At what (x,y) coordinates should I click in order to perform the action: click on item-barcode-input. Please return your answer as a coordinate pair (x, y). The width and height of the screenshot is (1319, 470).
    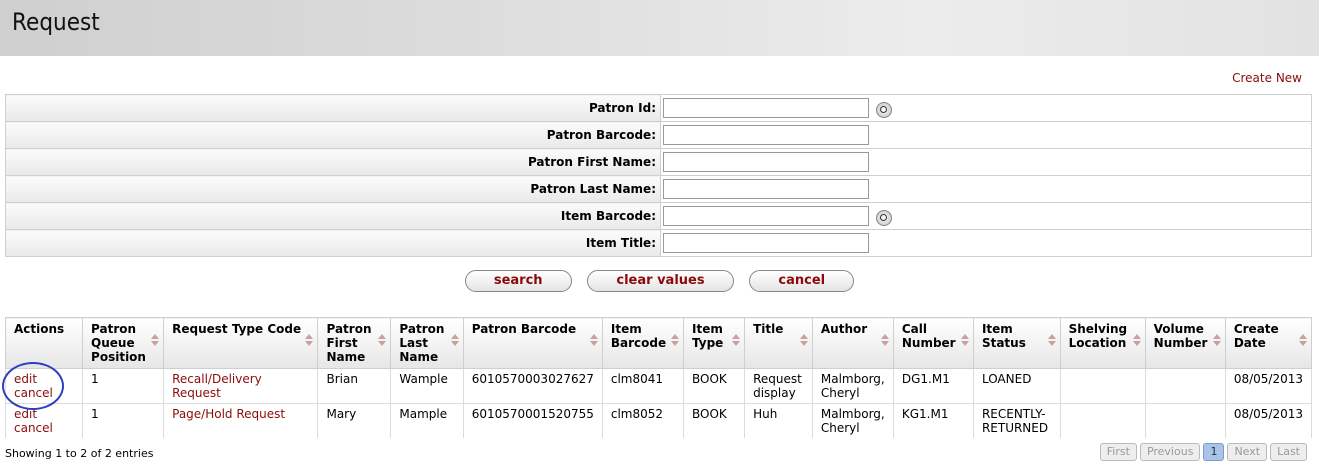
    Looking at the image, I should click on (766, 216).